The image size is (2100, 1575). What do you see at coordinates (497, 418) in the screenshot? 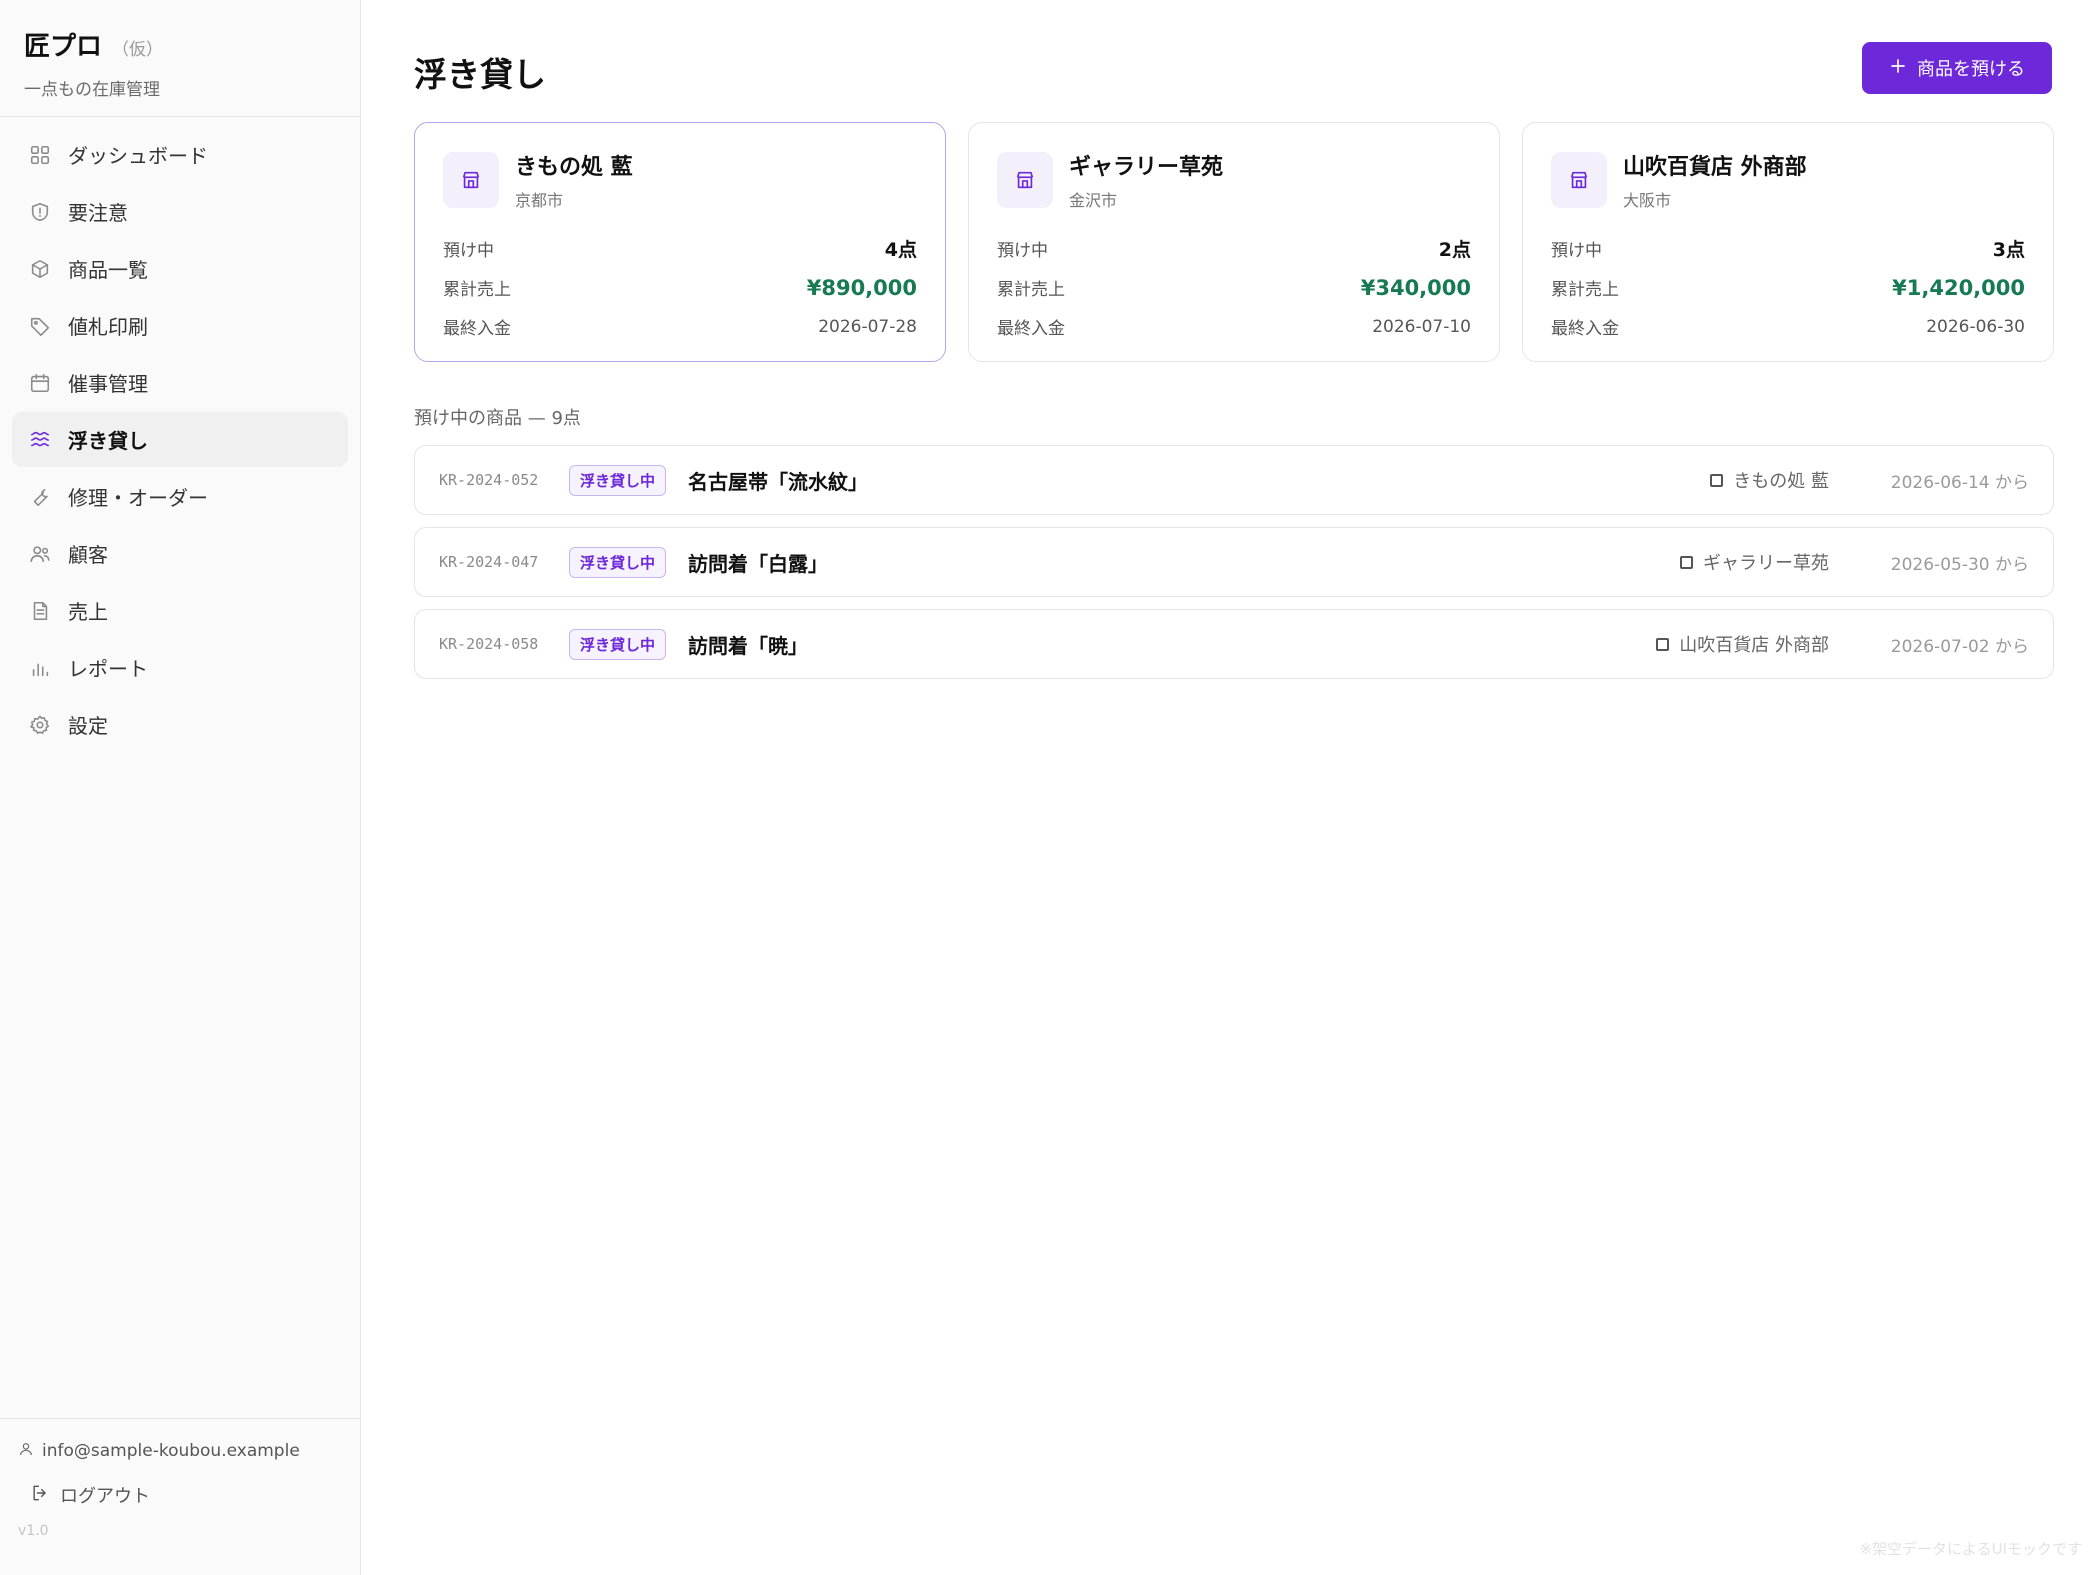
I see `section-label: 預け中の商品 — 9点` at bounding box center [497, 418].